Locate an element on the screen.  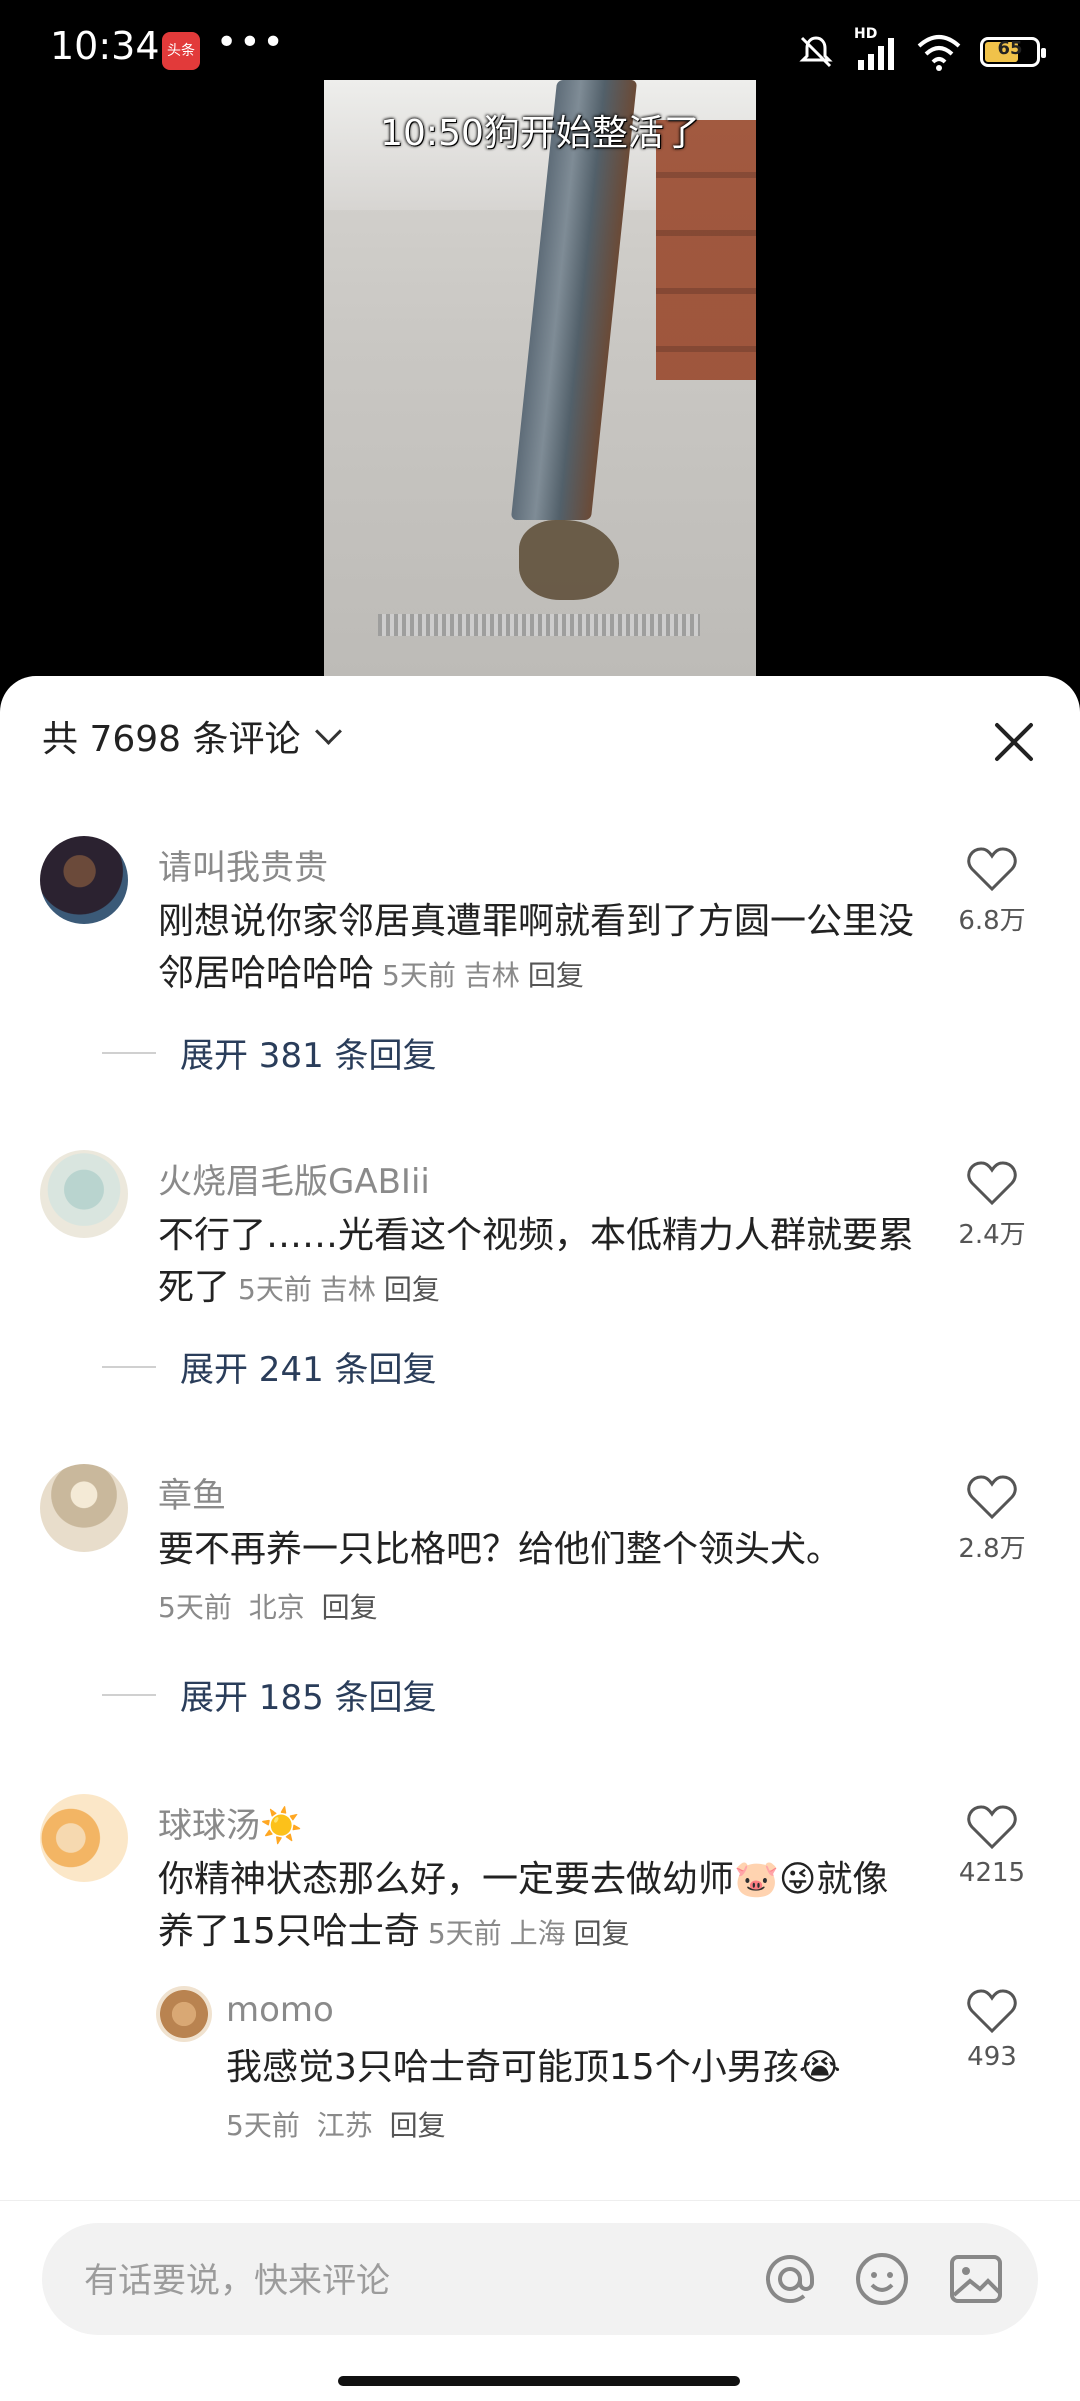
battery-icon: 65 is located at coordinates (1013, 52).